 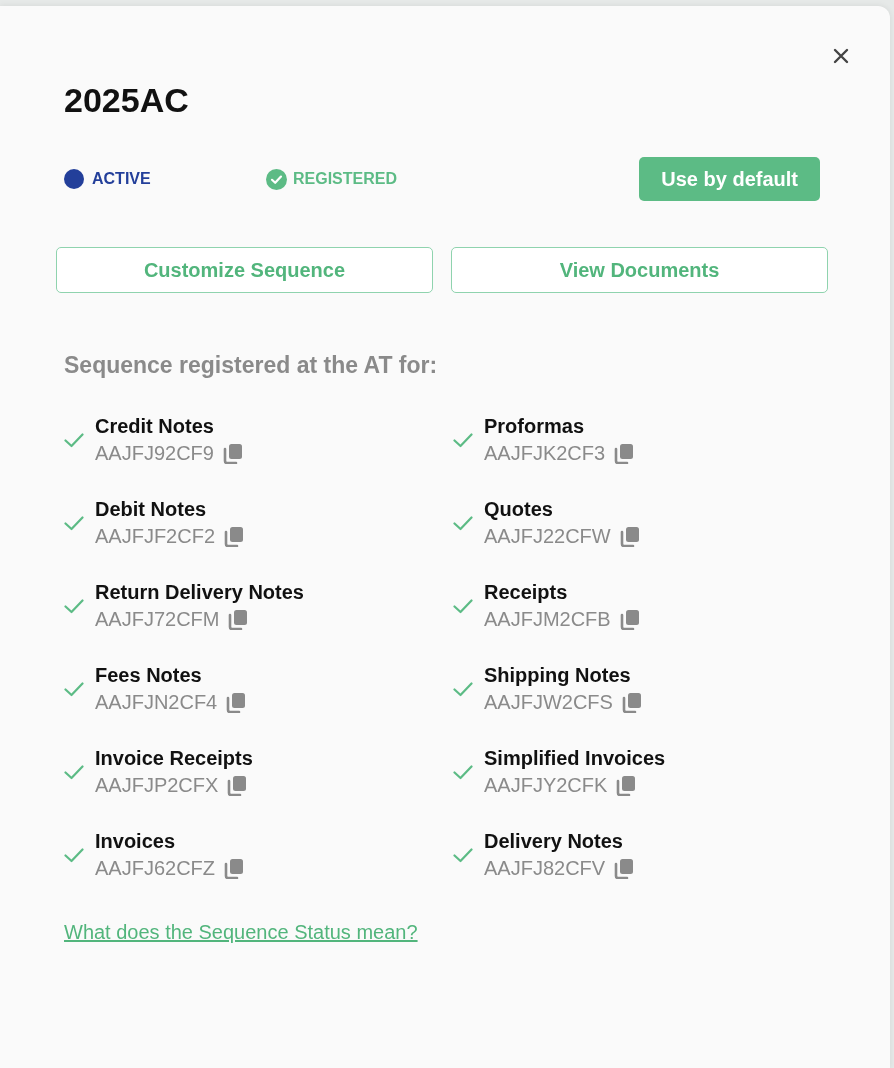 I want to click on close-button, so click(x=841, y=56).